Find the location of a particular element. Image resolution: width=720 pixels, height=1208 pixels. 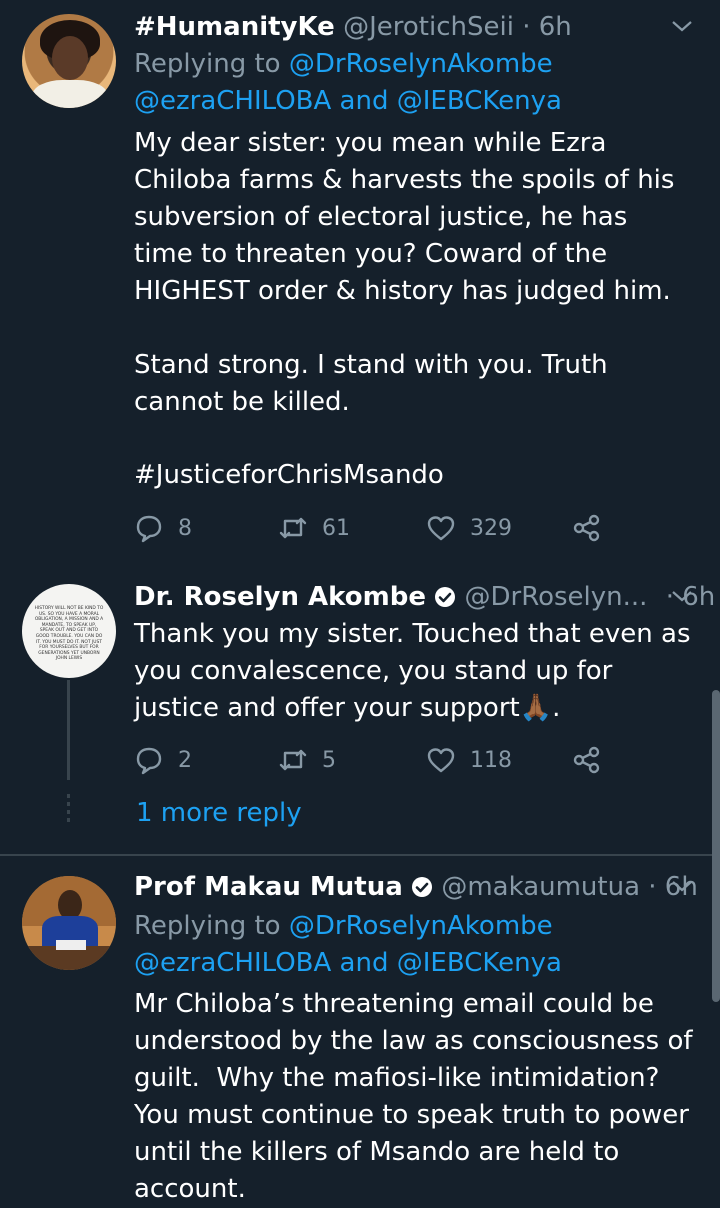

like-count: 329 is located at coordinates (491, 528).